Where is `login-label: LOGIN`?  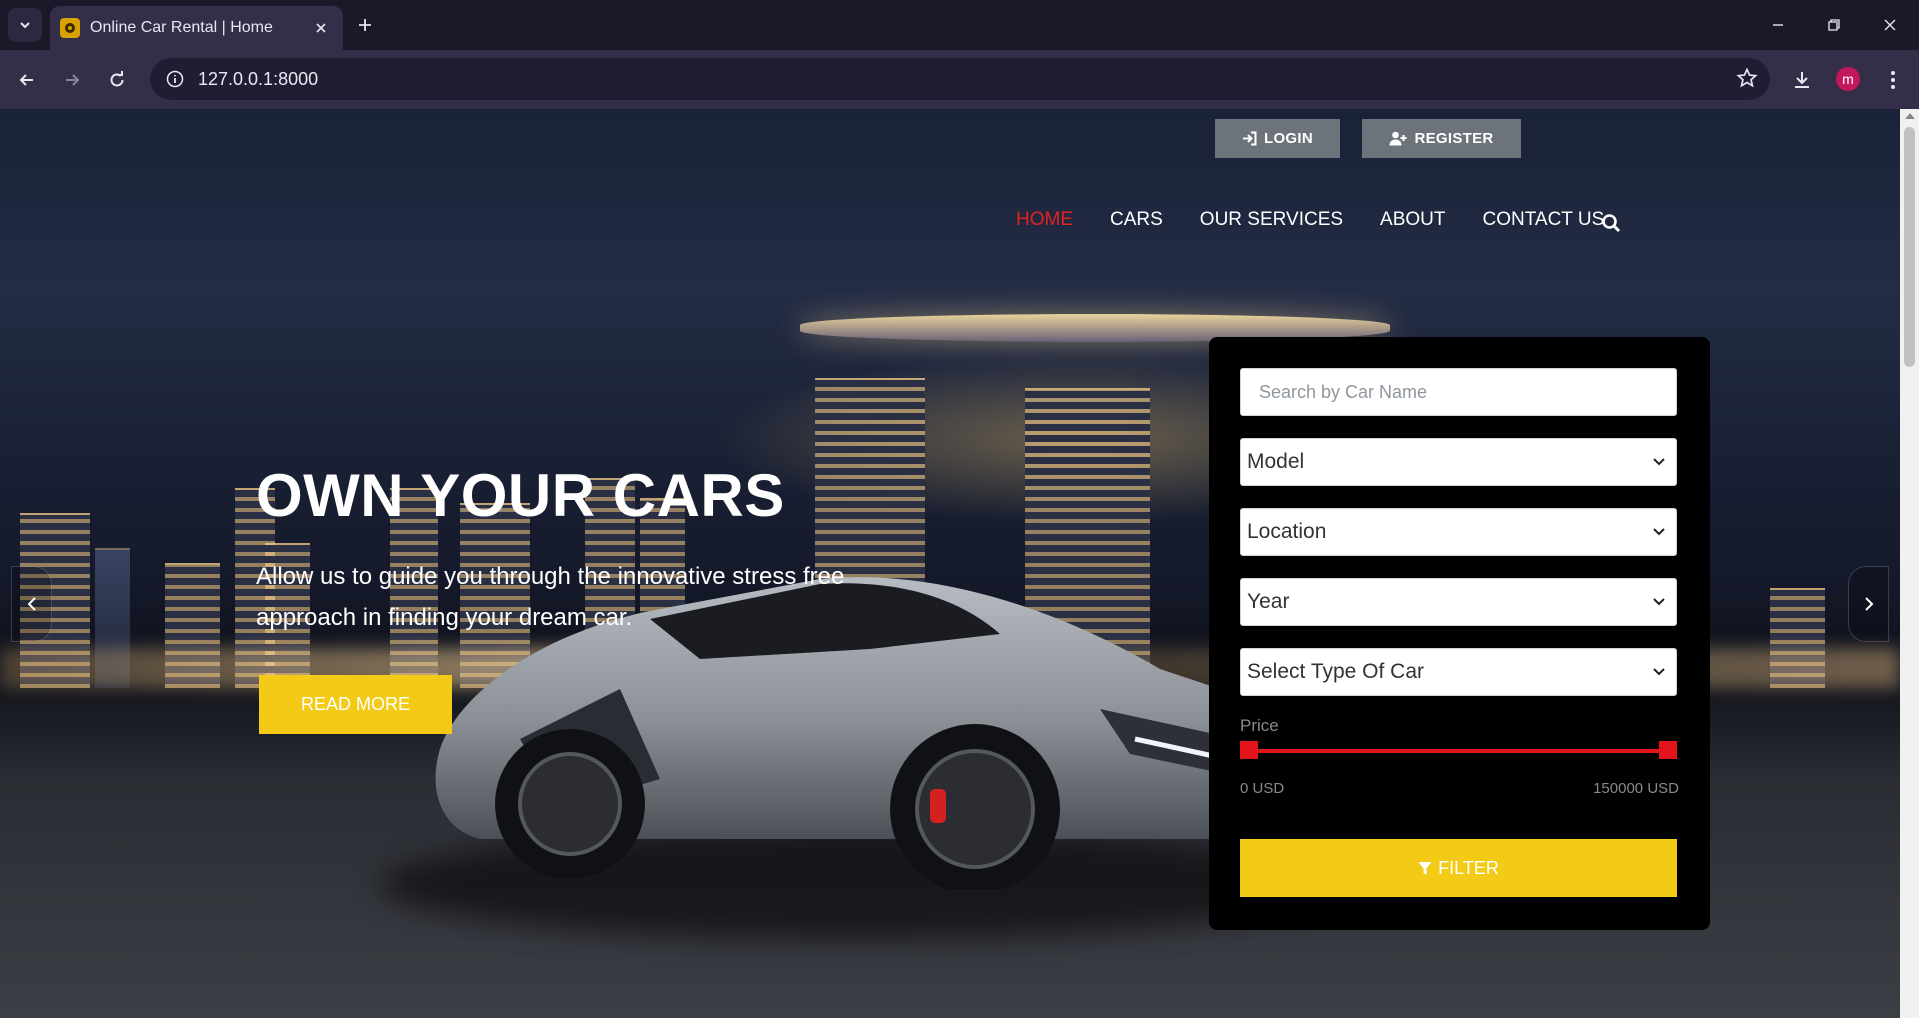
login-label: LOGIN is located at coordinates (1288, 138).